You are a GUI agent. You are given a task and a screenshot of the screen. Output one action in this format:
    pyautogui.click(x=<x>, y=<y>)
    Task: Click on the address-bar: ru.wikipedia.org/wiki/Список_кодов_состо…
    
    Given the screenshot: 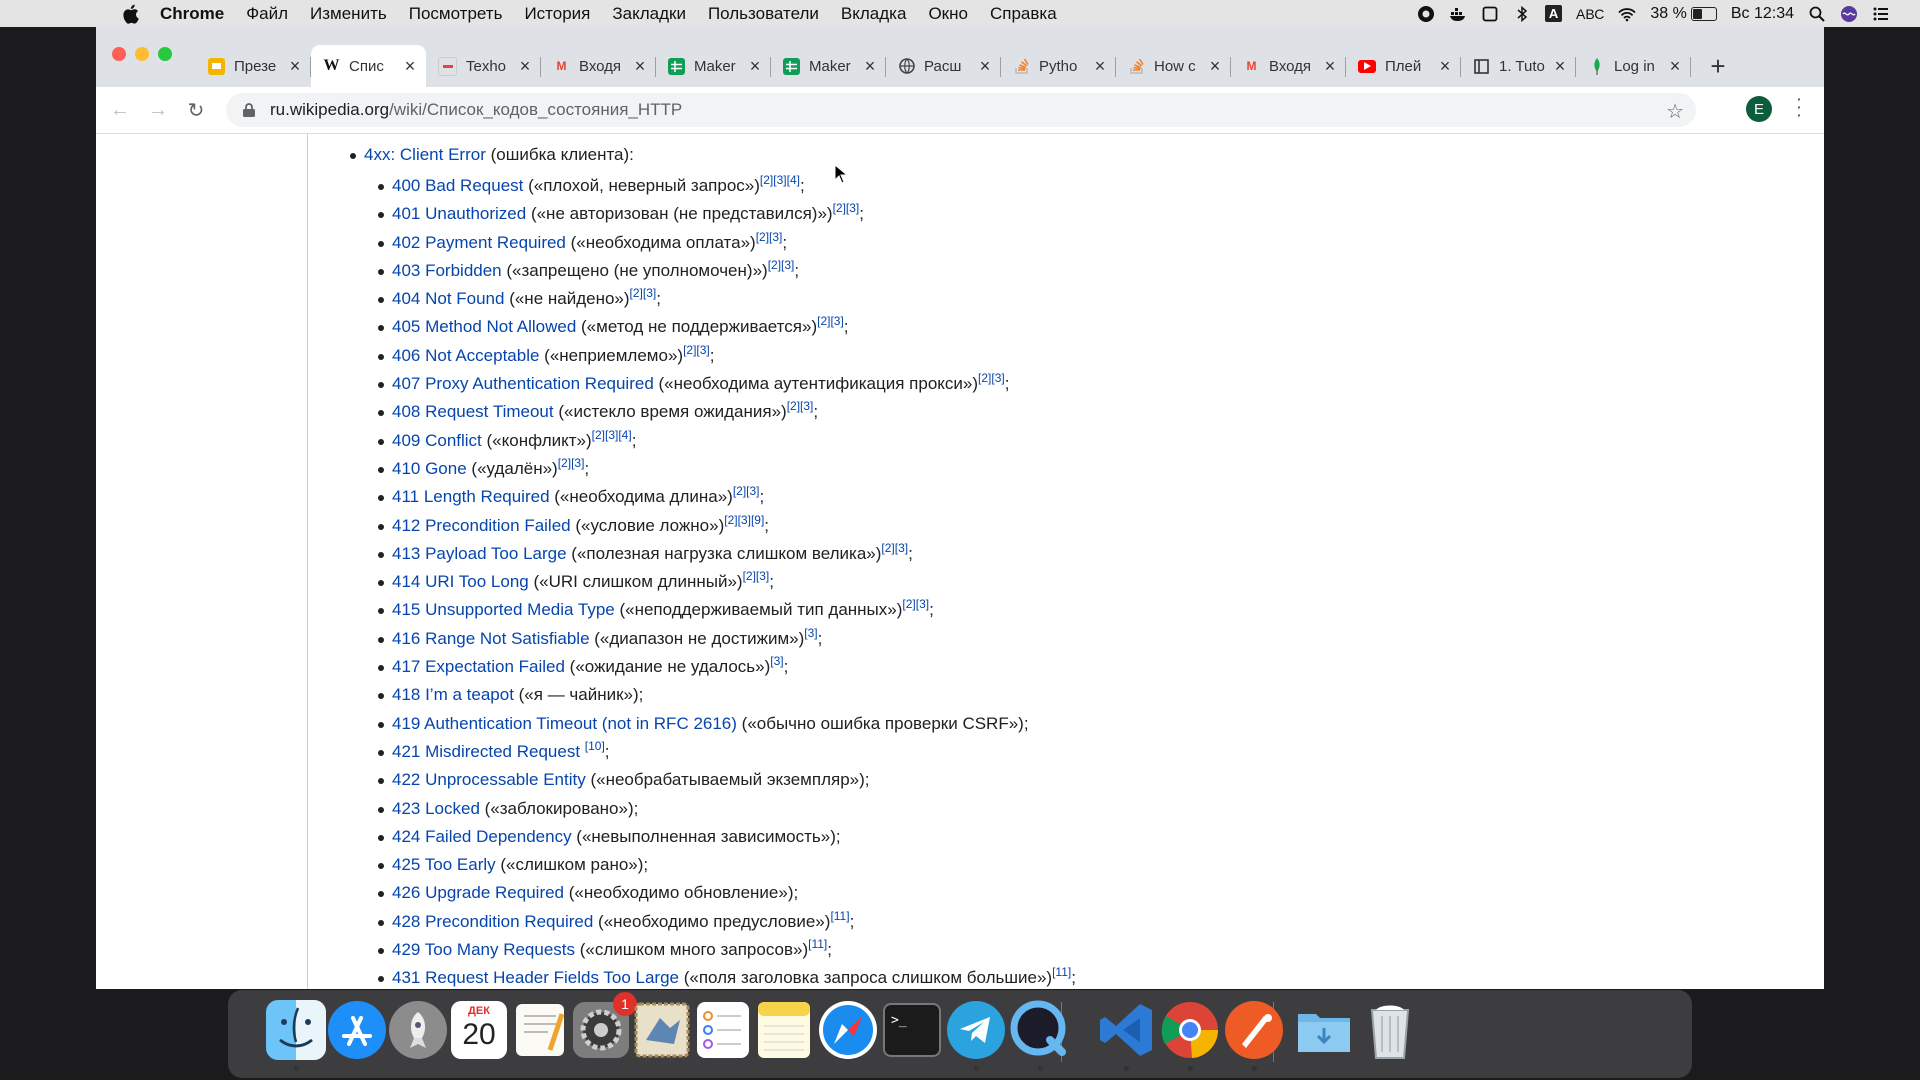 What is the action you would take?
    pyautogui.click(x=961, y=110)
    